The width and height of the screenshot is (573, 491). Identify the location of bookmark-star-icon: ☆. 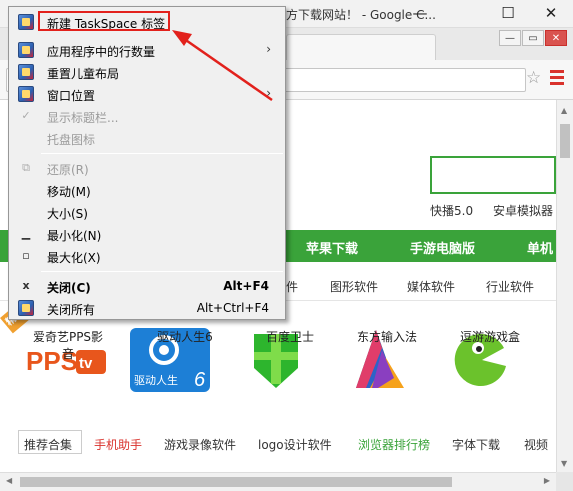
(533, 78).